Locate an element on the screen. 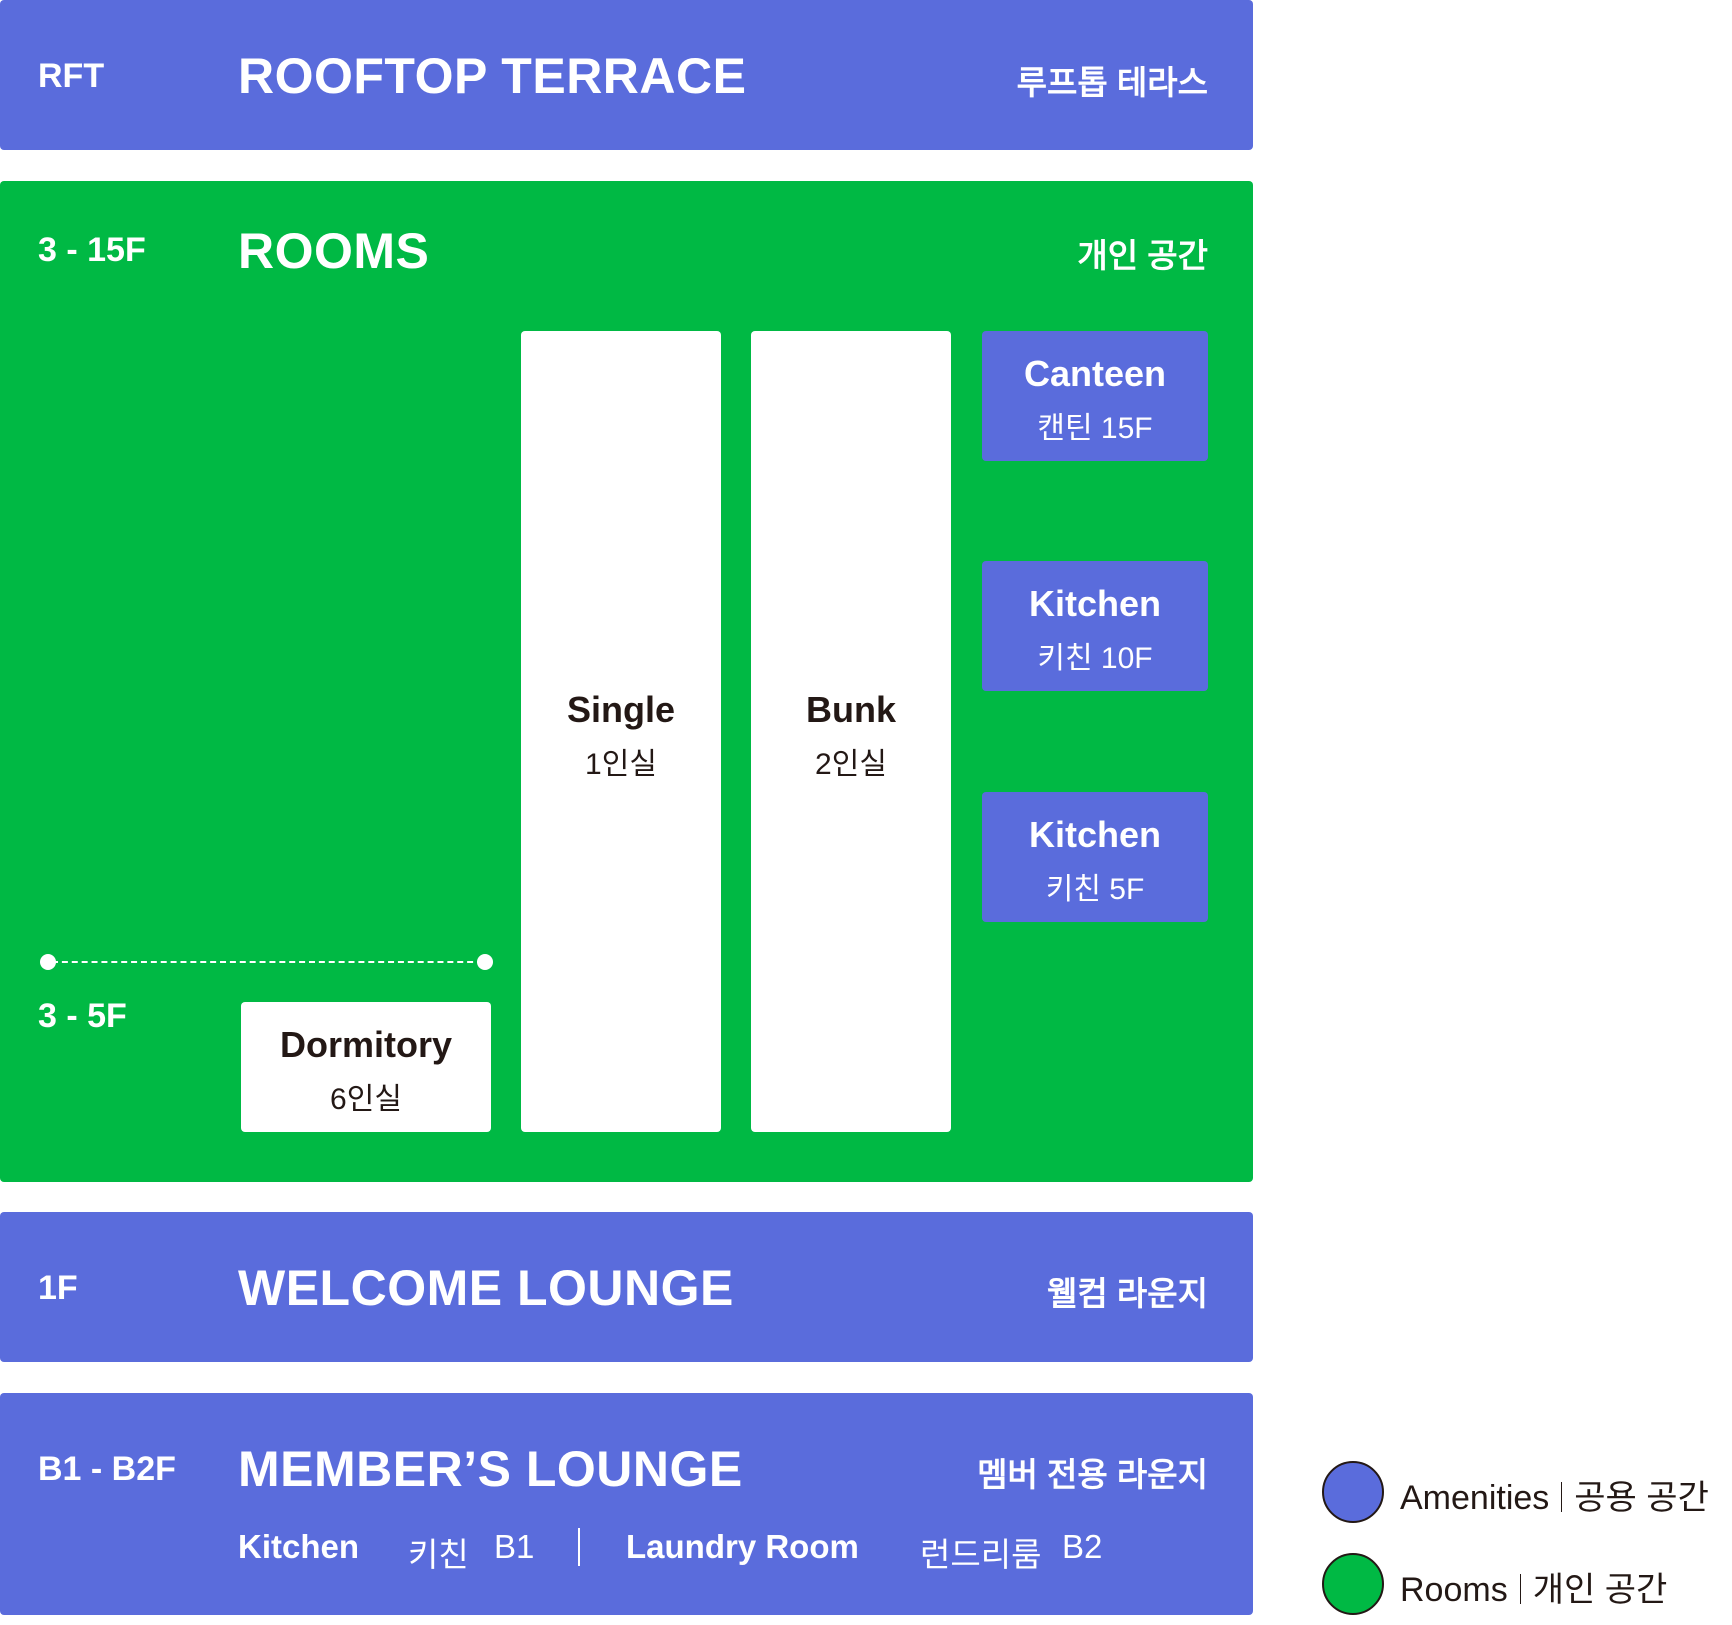 The height and width of the screenshot is (1625, 1732). member-items-separator is located at coordinates (579, 1547).